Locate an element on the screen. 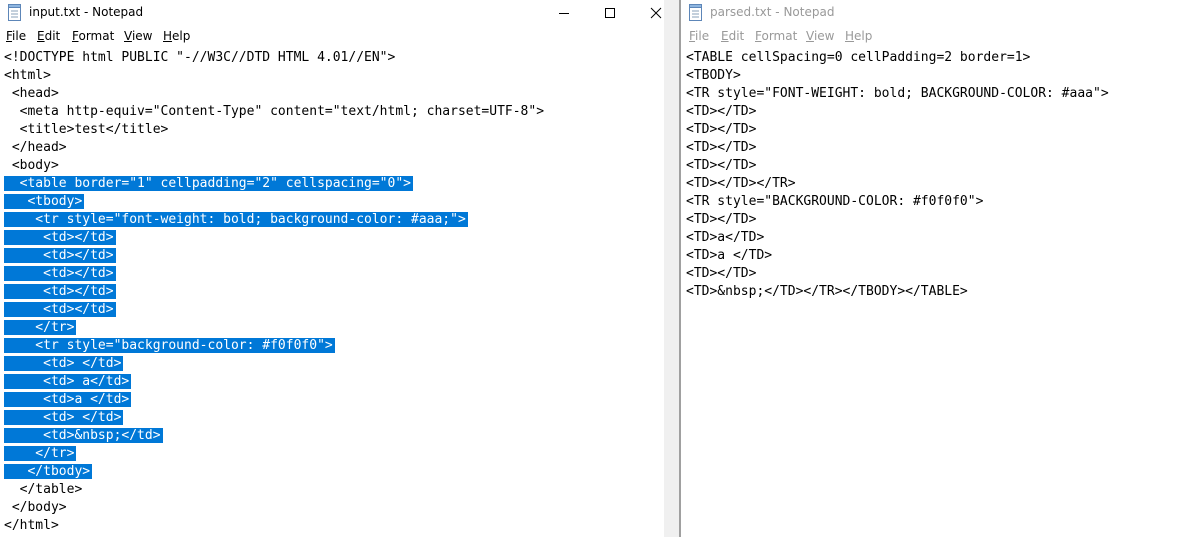  text-line-content: <tbody> is located at coordinates (44, 201).